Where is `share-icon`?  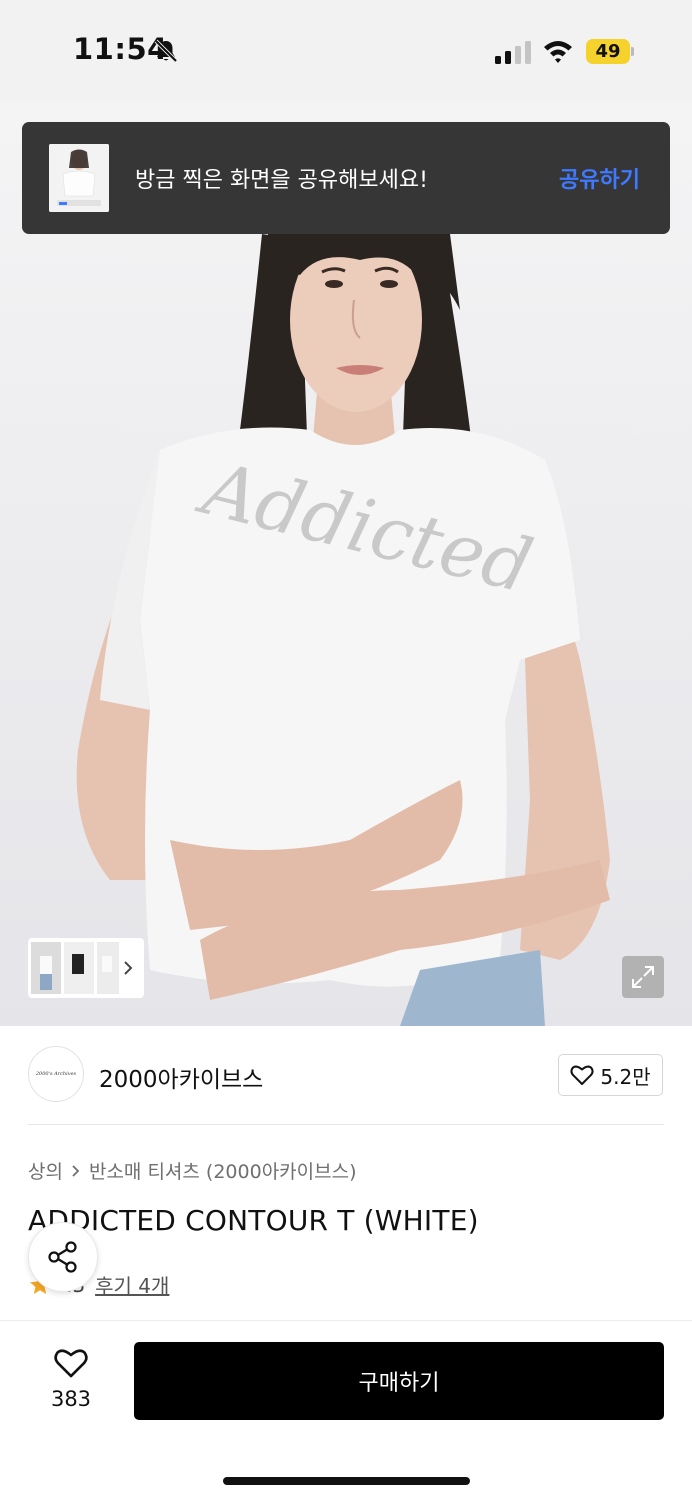 share-icon is located at coordinates (62, 1257).